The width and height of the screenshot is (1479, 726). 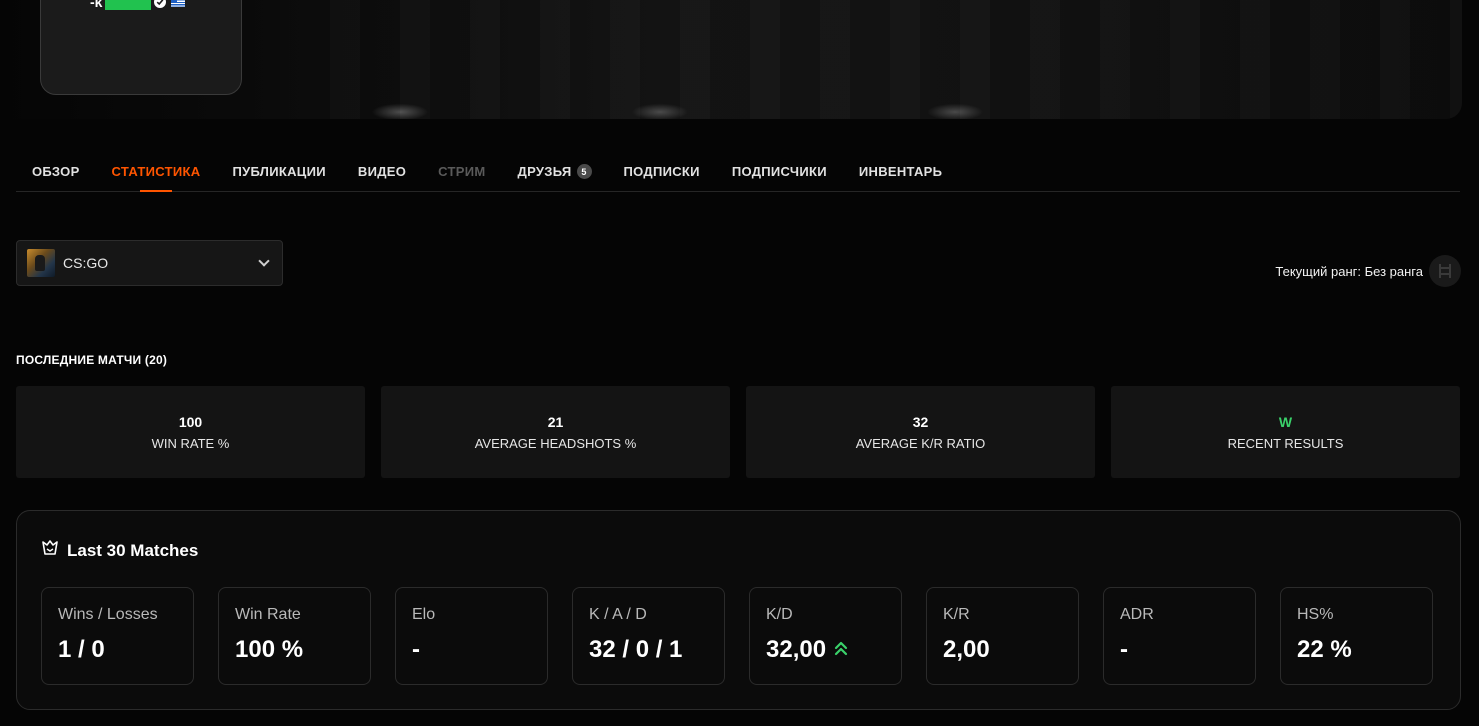 What do you see at coordinates (618, 614) in the screenshot?
I see `stat-label: K / A / D` at bounding box center [618, 614].